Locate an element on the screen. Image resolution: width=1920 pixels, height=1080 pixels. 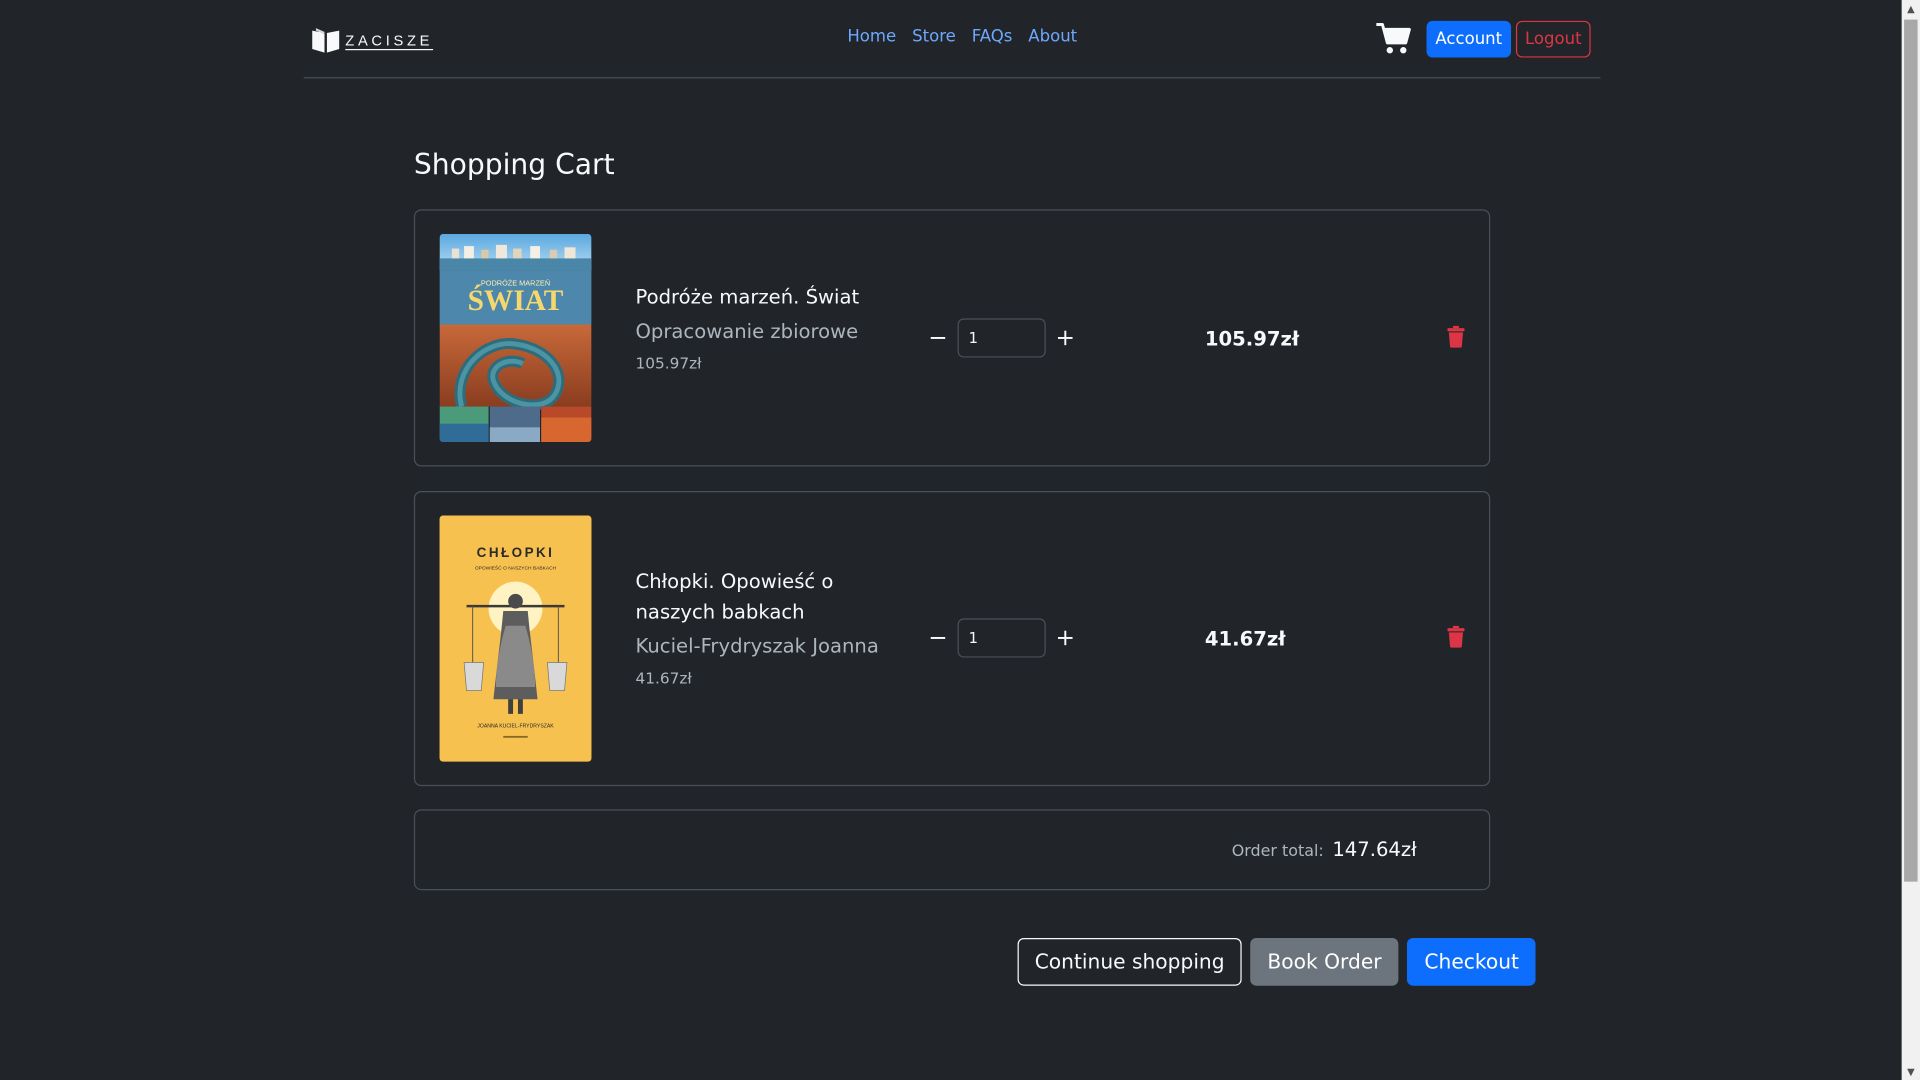
order-total: Order total: 147.64zł is located at coordinates (1324, 849).